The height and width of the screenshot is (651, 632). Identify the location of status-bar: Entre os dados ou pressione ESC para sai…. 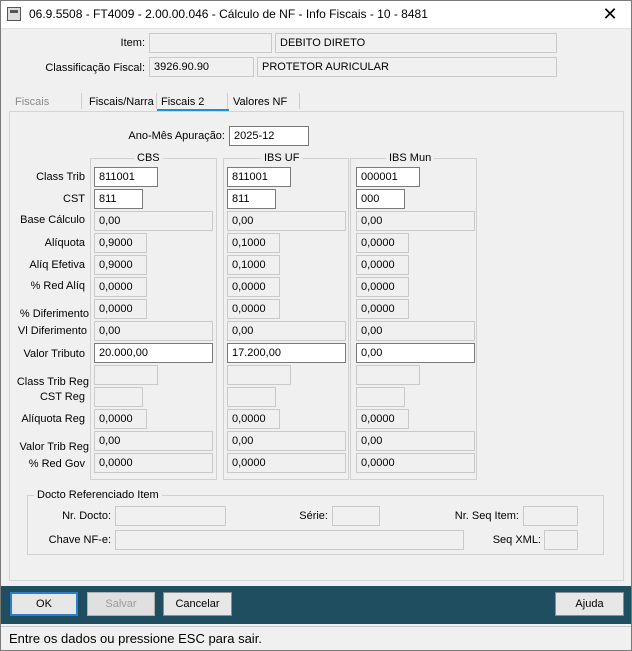
(316, 638).